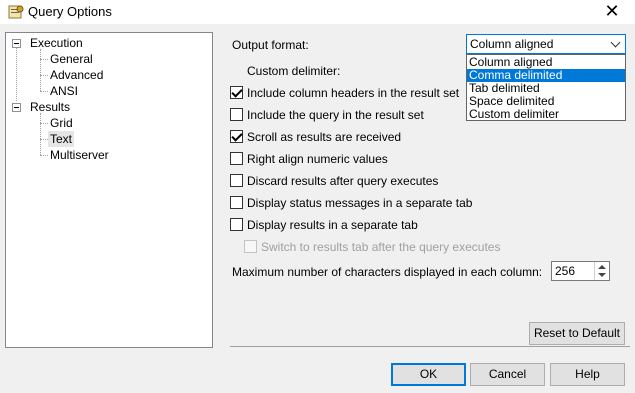 This screenshot has width=635, height=393. I want to click on divider, so click(430, 346).